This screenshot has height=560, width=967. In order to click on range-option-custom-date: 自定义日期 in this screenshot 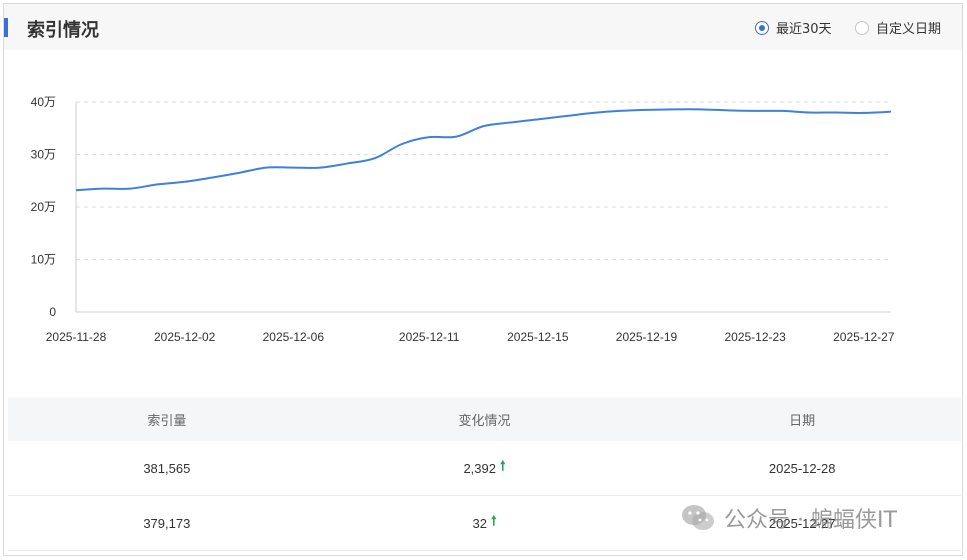, I will do `click(898, 27)`.